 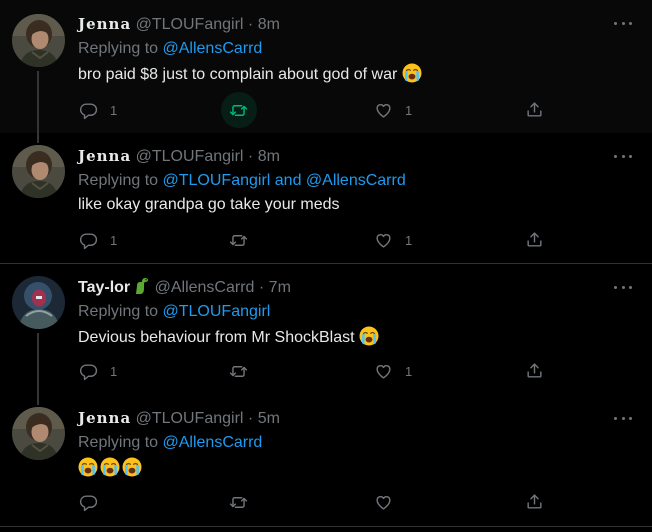 I want to click on tweet-text: like okay grandpa go take your meds, so click(x=208, y=205).